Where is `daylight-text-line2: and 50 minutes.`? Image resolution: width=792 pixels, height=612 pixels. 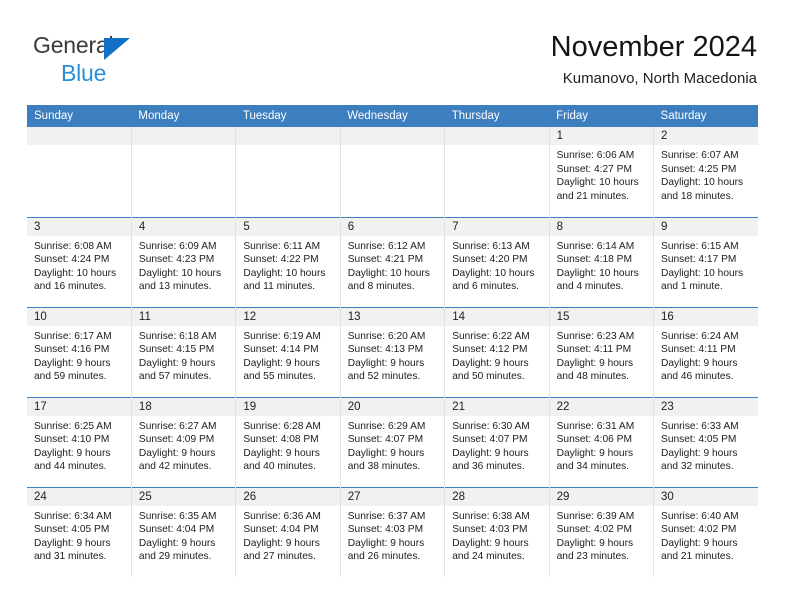
daylight-text-line2: and 50 minutes. is located at coordinates (488, 377).